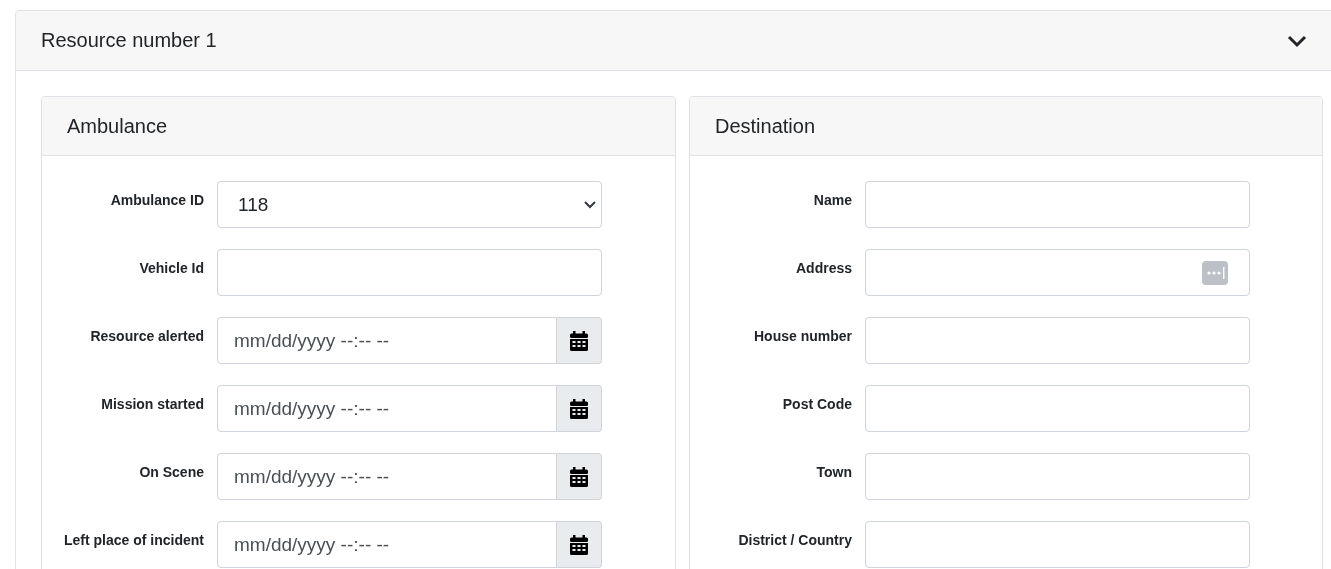 The height and width of the screenshot is (569, 1331). What do you see at coordinates (156, 199) in the screenshot?
I see `field-label: Ambulance ID` at bounding box center [156, 199].